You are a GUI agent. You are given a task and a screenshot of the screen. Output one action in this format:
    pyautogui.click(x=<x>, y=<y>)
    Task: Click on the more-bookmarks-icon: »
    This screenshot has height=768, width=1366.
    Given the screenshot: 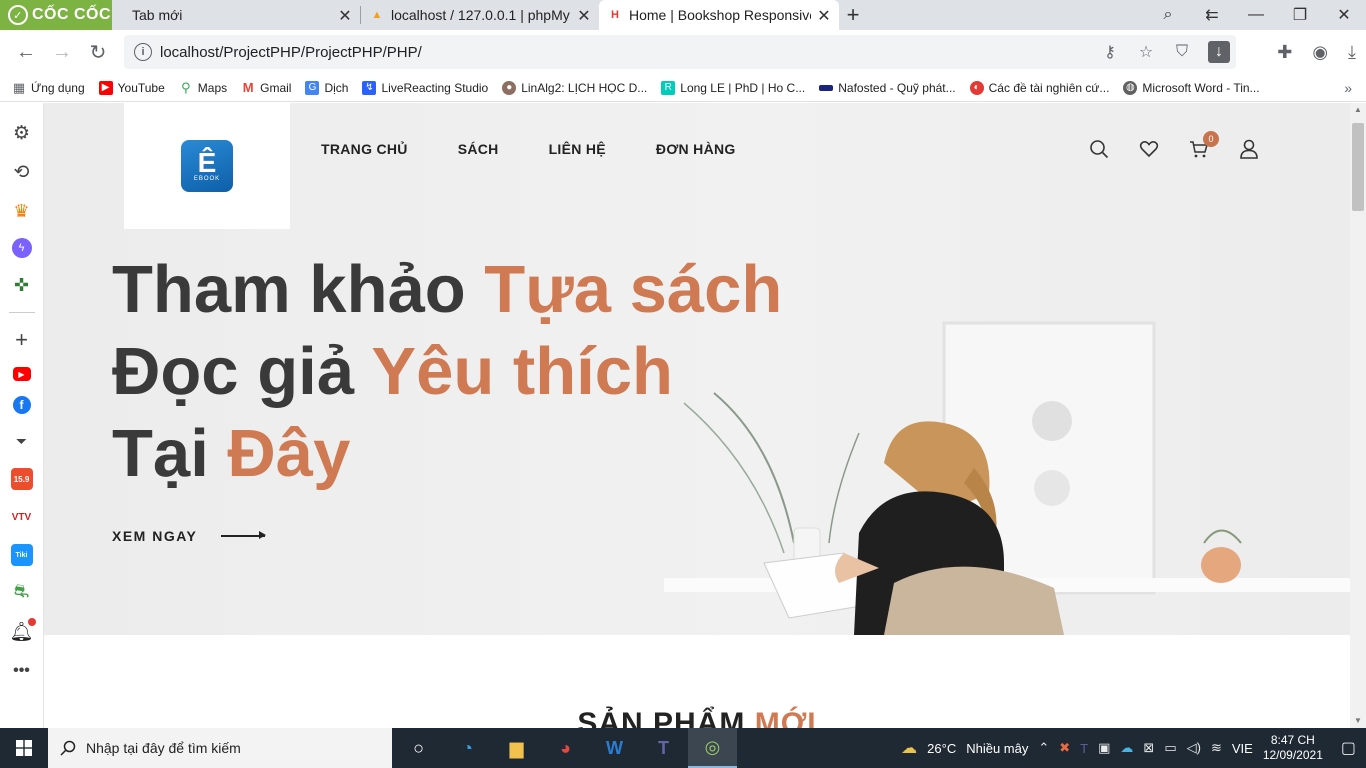 What is the action you would take?
    pyautogui.click(x=1348, y=88)
    